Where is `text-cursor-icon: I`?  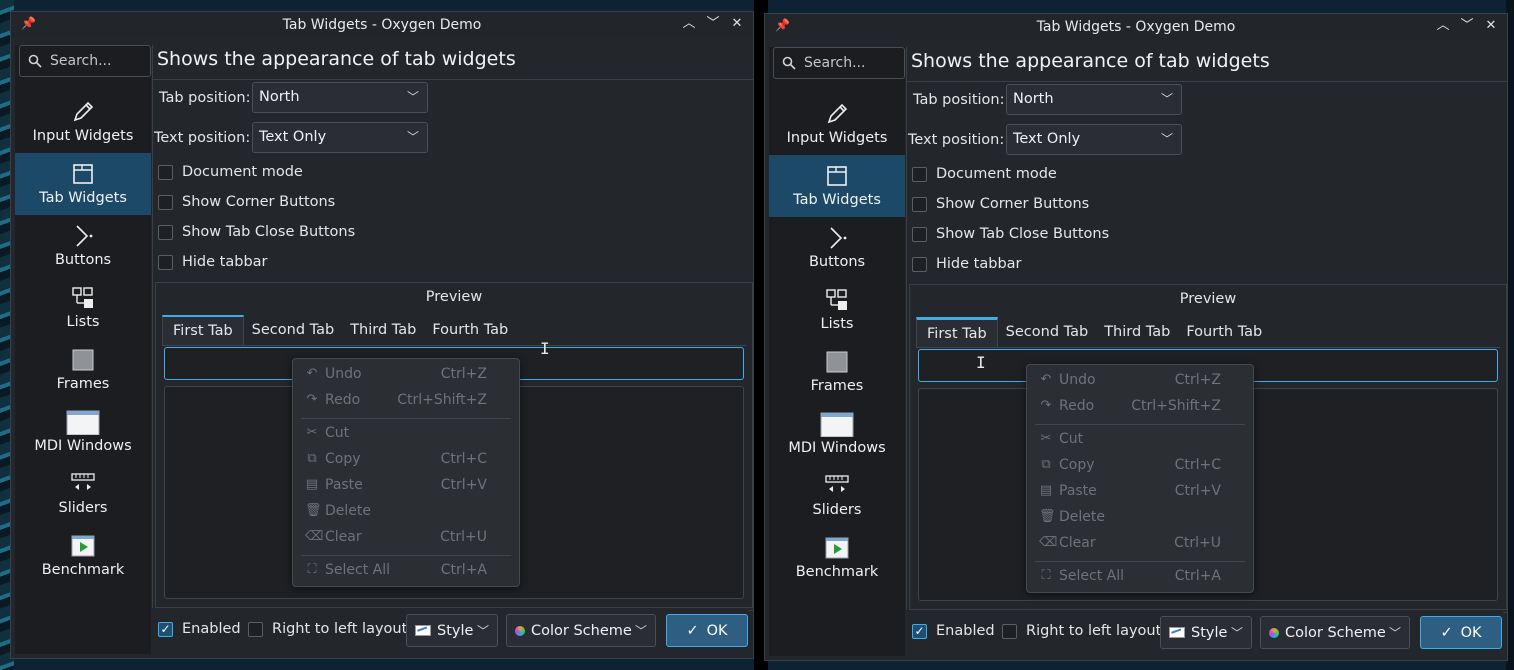 text-cursor-icon: I is located at coordinates (981, 362).